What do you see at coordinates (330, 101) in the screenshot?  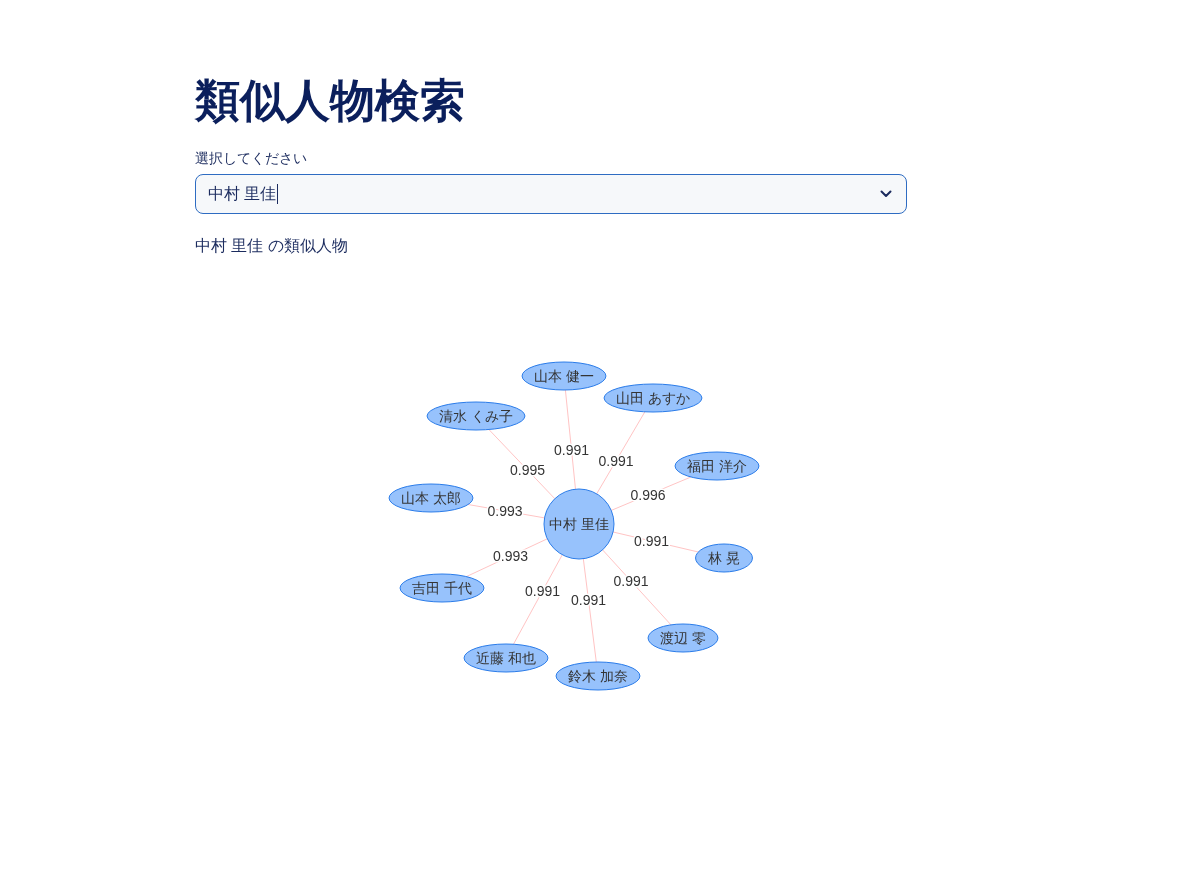 I see `page-title: 類似人物検索` at bounding box center [330, 101].